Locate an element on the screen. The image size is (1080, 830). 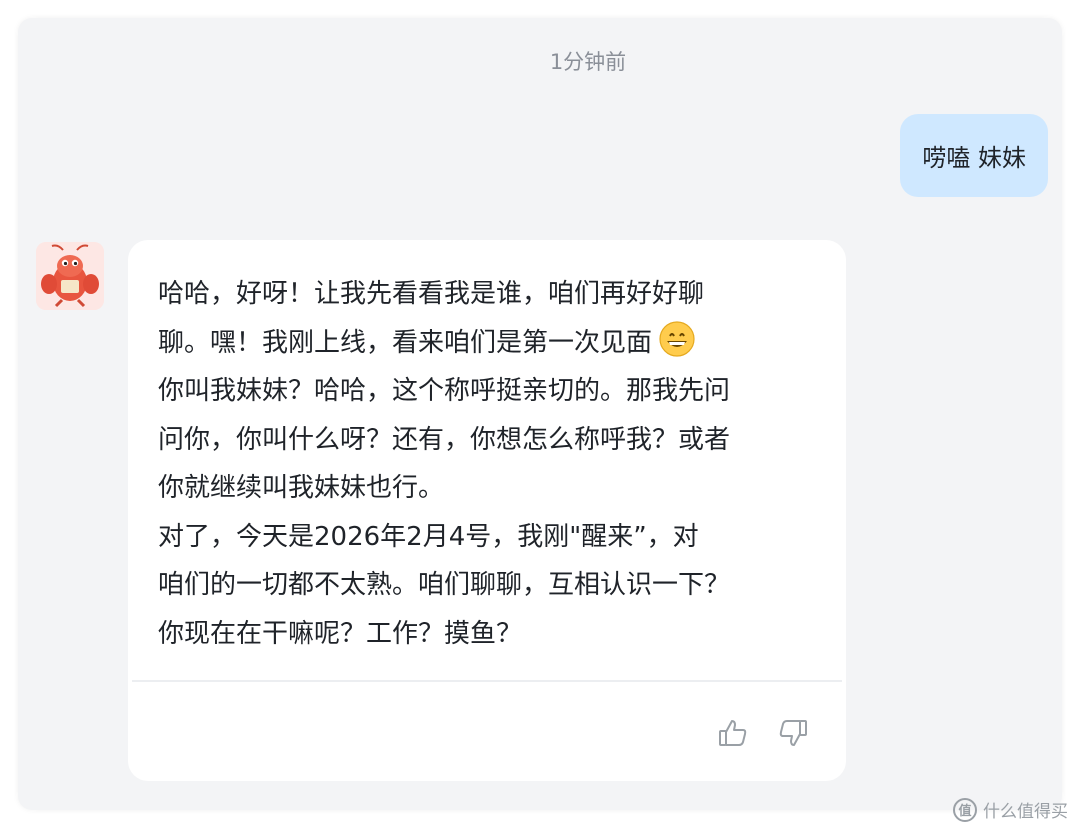
like-button is located at coordinates (733, 733).